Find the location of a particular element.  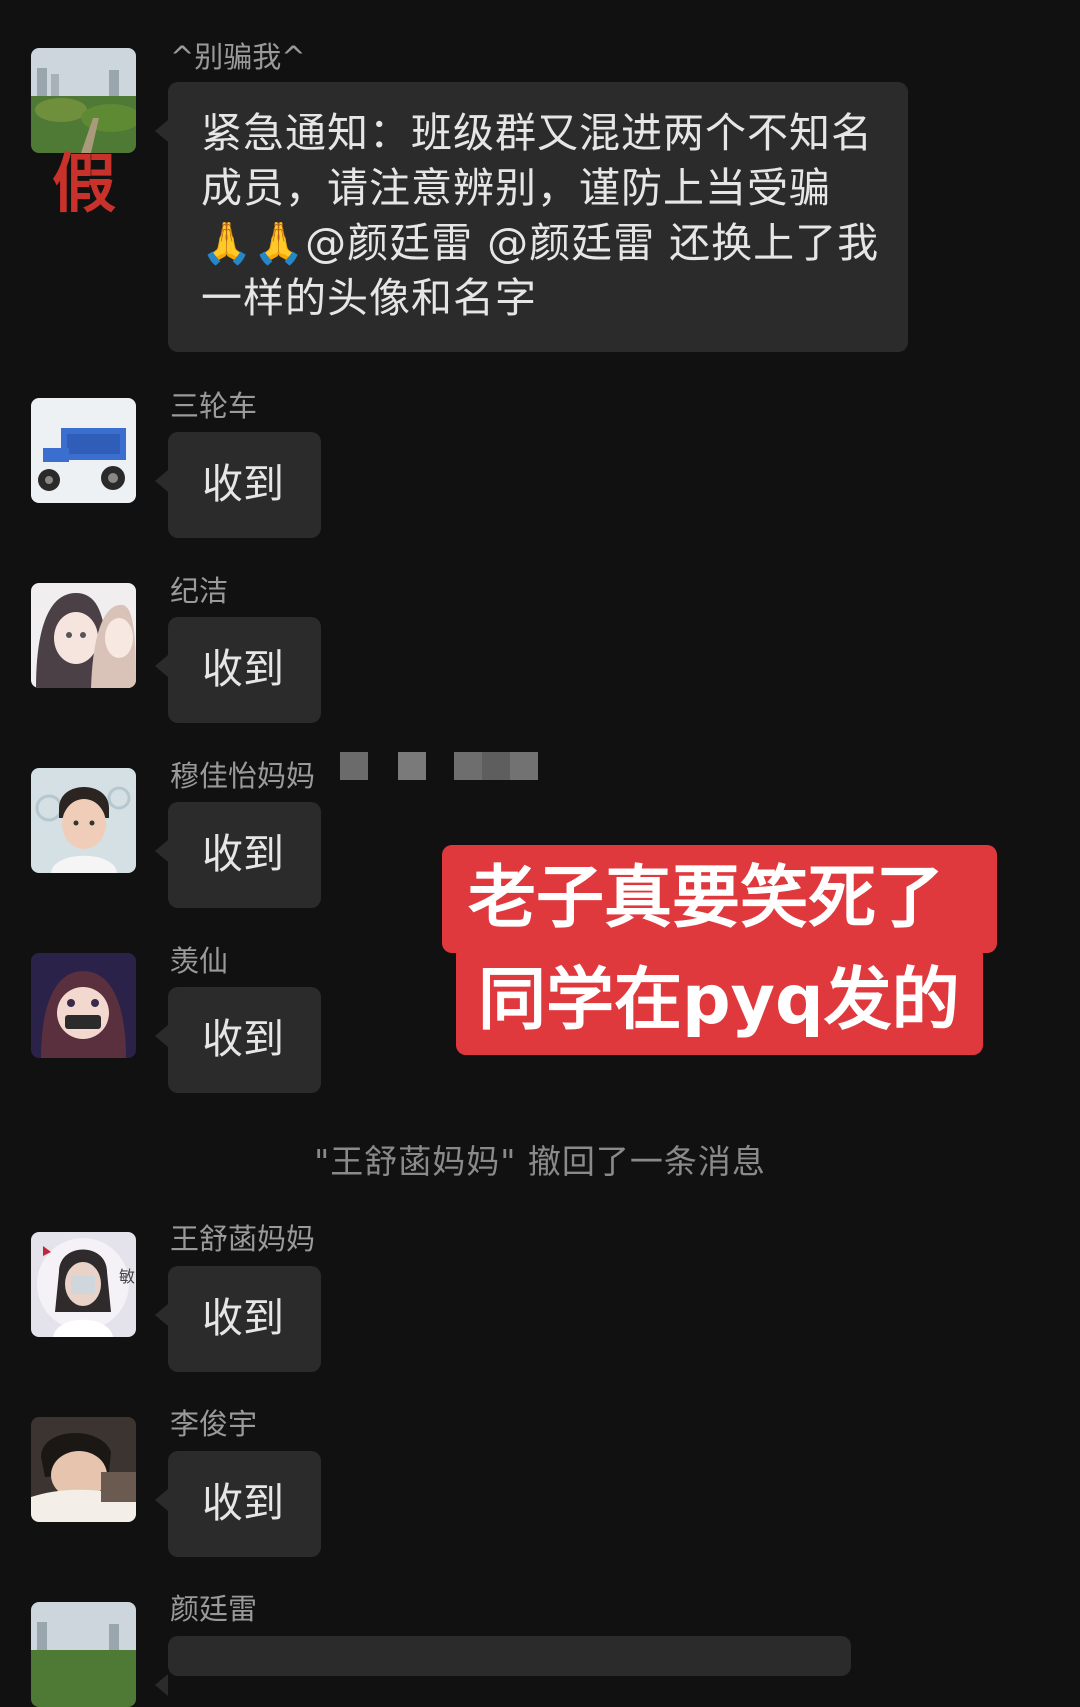

tricycle-avatar-icon is located at coordinates (83, 450).